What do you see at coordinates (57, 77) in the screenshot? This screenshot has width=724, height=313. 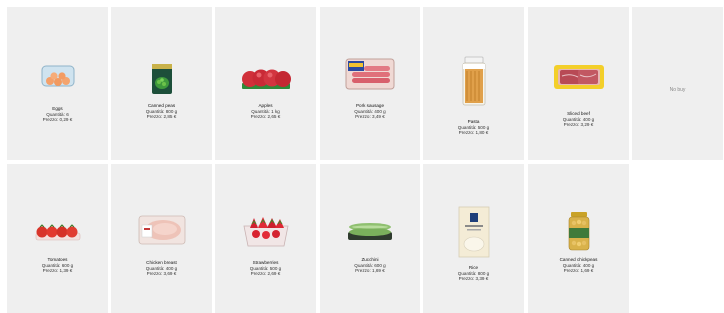 I see `eggs-carton-icon` at bounding box center [57, 77].